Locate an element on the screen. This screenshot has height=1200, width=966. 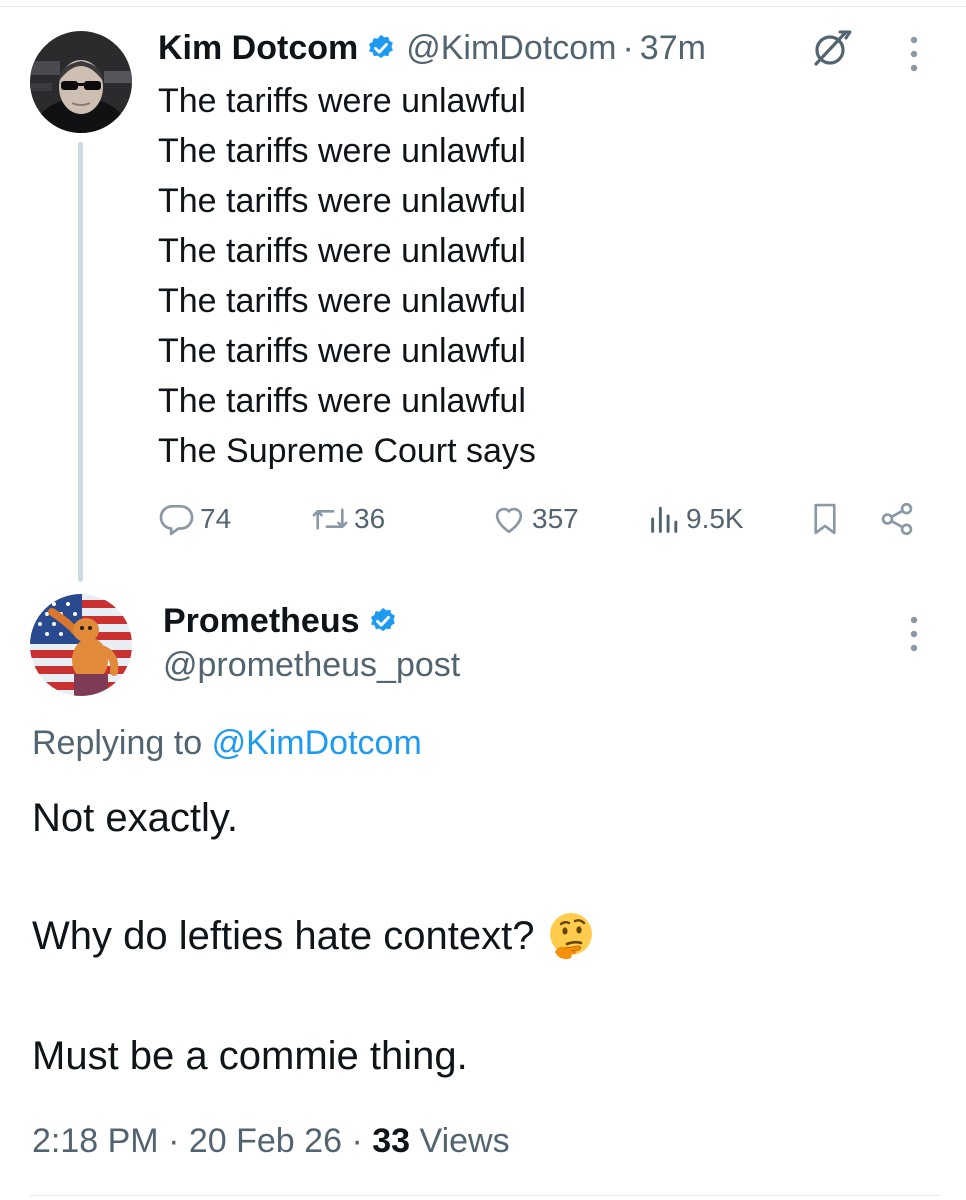
reply-text-line: Why do lefties hate context? is located at coordinates (314, 936).